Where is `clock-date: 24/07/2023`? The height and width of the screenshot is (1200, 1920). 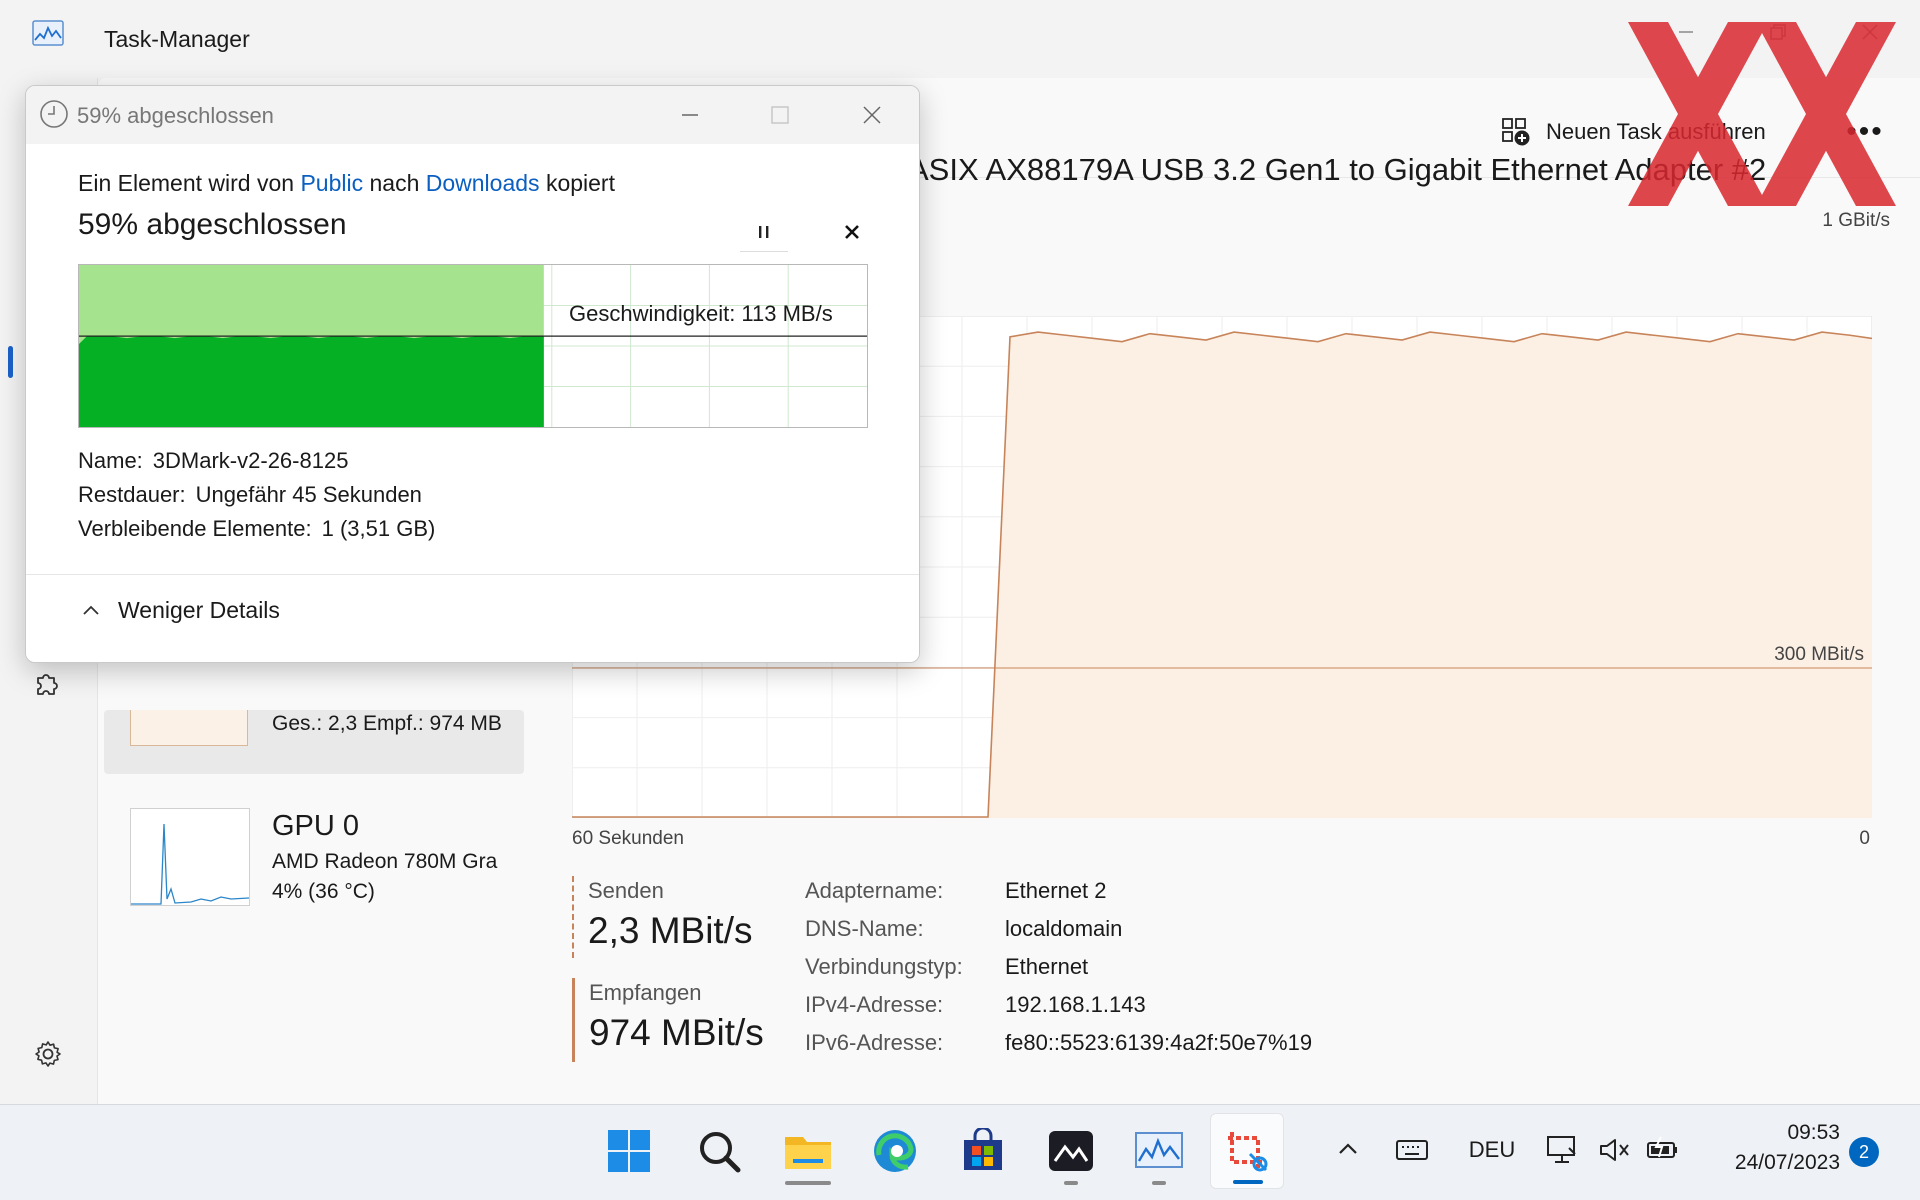
clock-date: 24/07/2023 is located at coordinates (1787, 1162).